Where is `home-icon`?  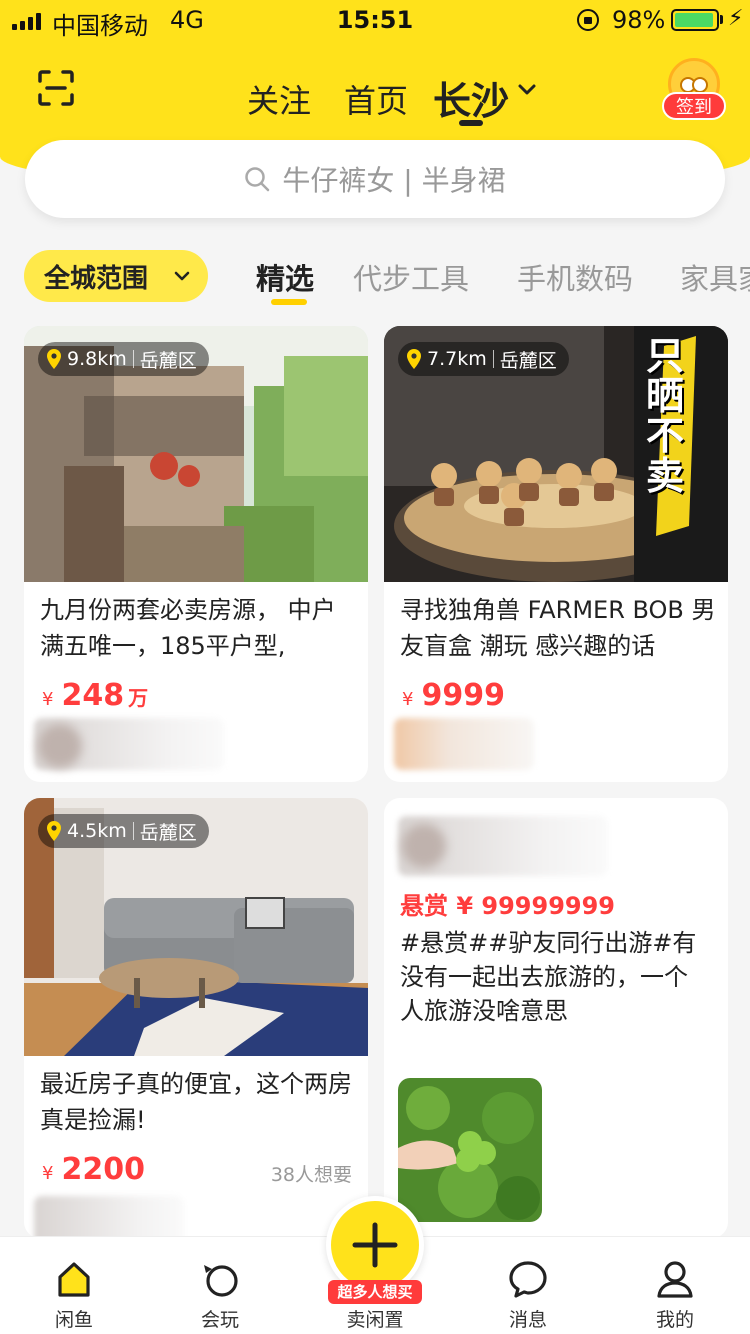 home-icon is located at coordinates (74, 1279).